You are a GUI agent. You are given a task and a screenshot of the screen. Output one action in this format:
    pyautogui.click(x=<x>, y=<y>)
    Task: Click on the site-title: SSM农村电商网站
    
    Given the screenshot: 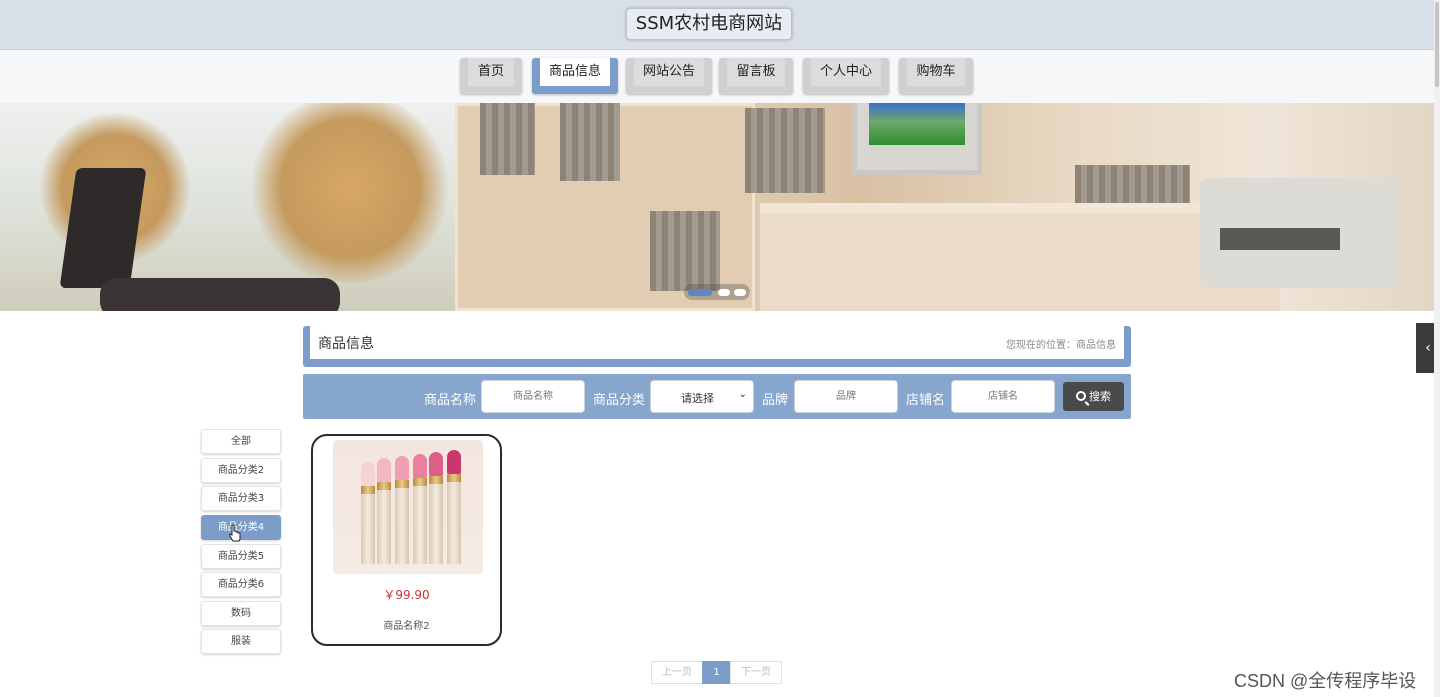 What is the action you would take?
    pyautogui.click(x=709, y=24)
    